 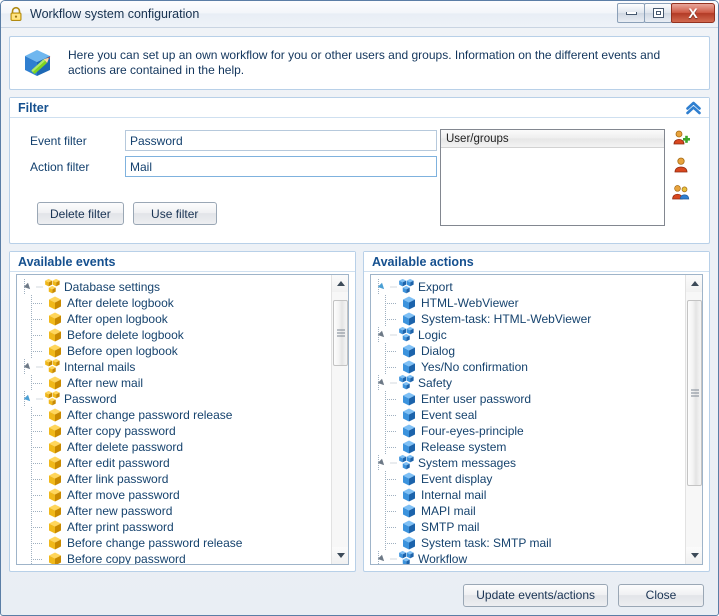 What do you see at coordinates (339, 419) in the screenshot?
I see `events-scrollbar` at bounding box center [339, 419].